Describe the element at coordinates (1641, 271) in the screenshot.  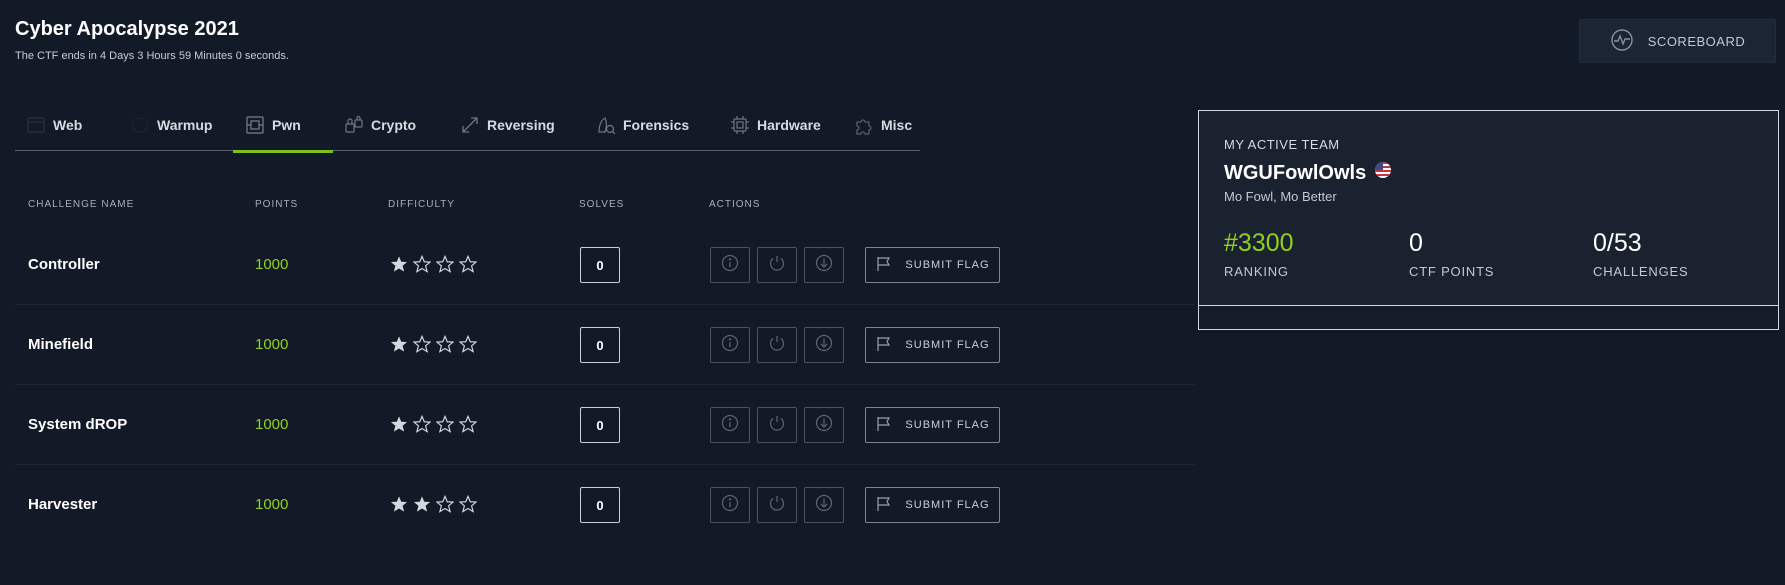
I see `challenges-label: CHALLENGES` at that location.